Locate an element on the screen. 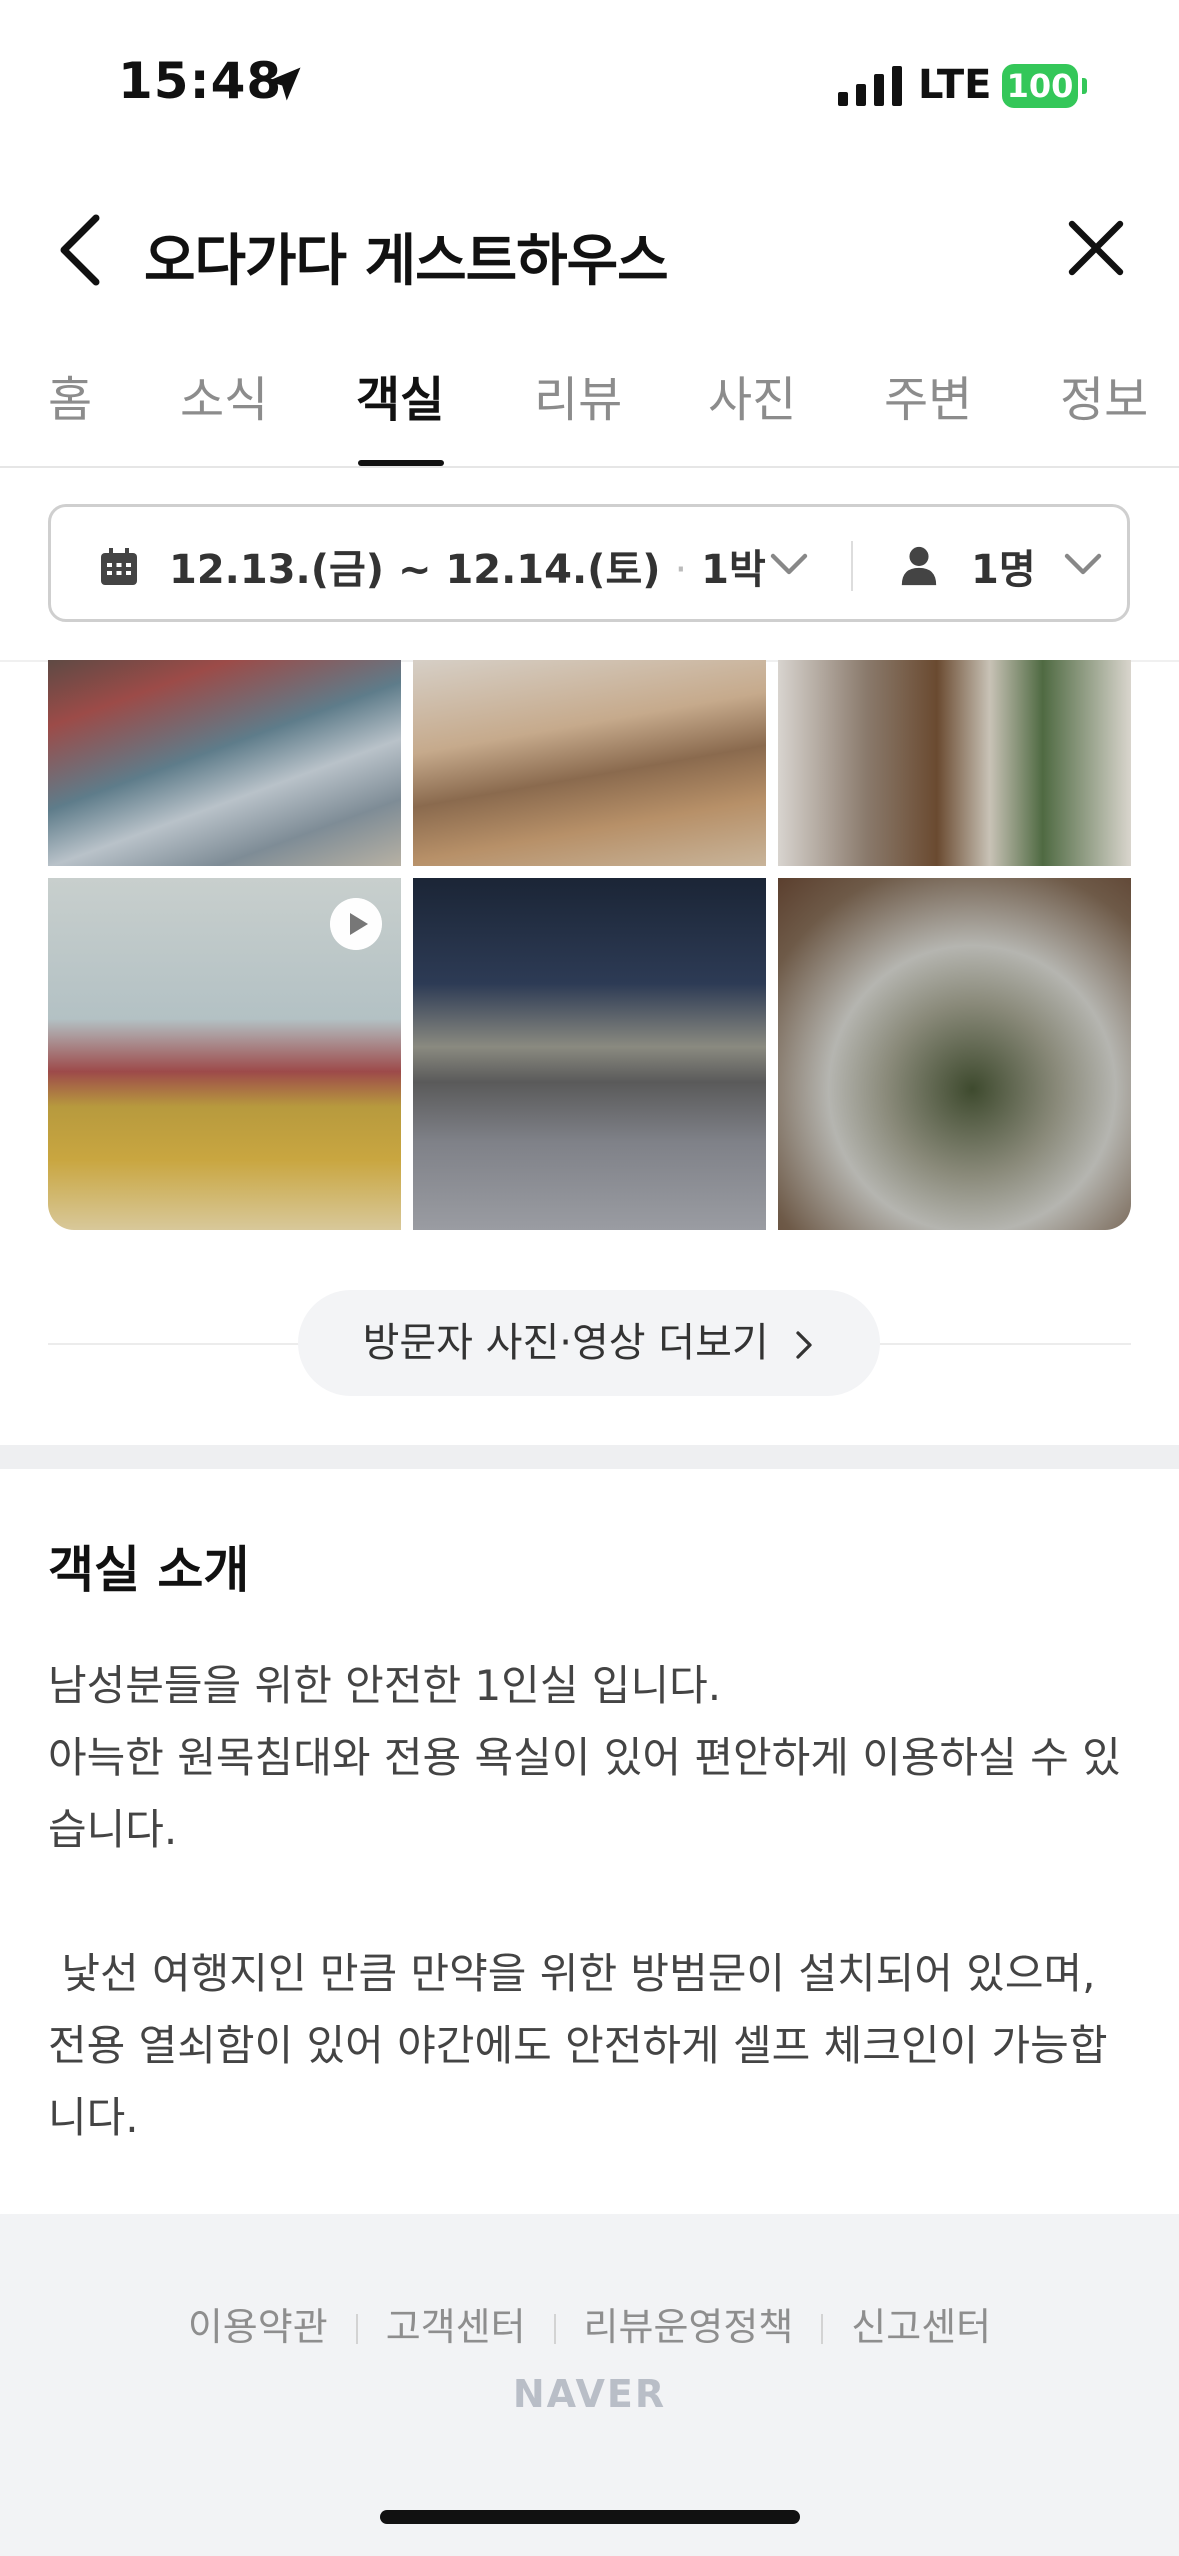  date-range: 12.13.(금) ~ 12.14.(토) is located at coordinates (415, 570).